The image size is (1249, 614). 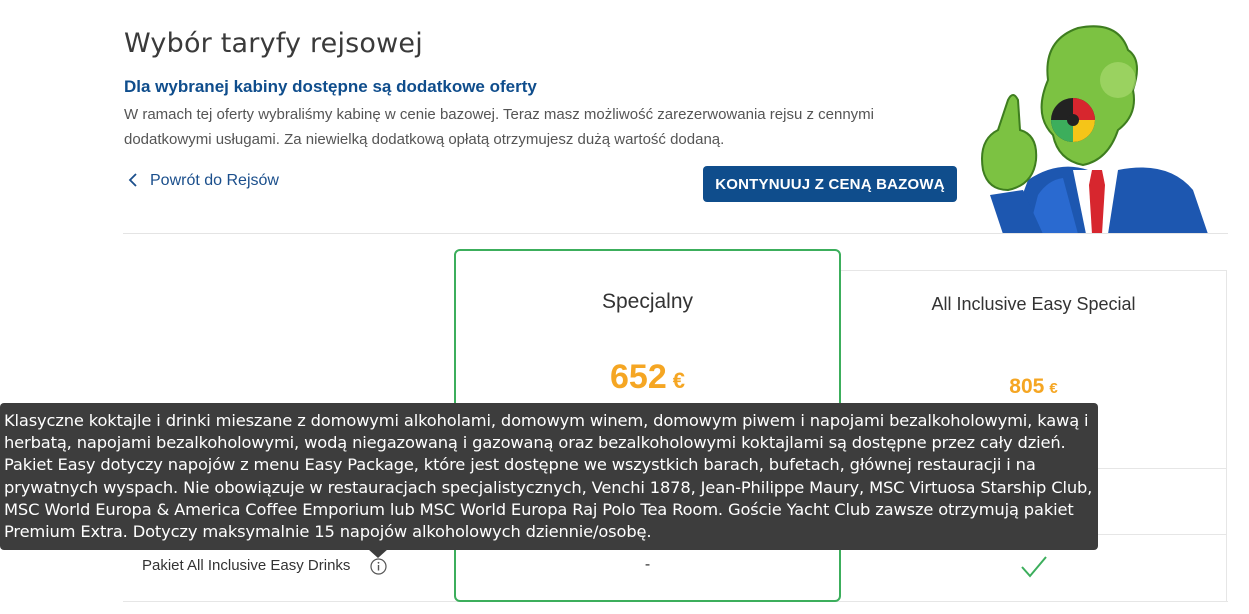 I want to click on page-title: Wybór taryfy rejsowej, so click(x=273, y=43).